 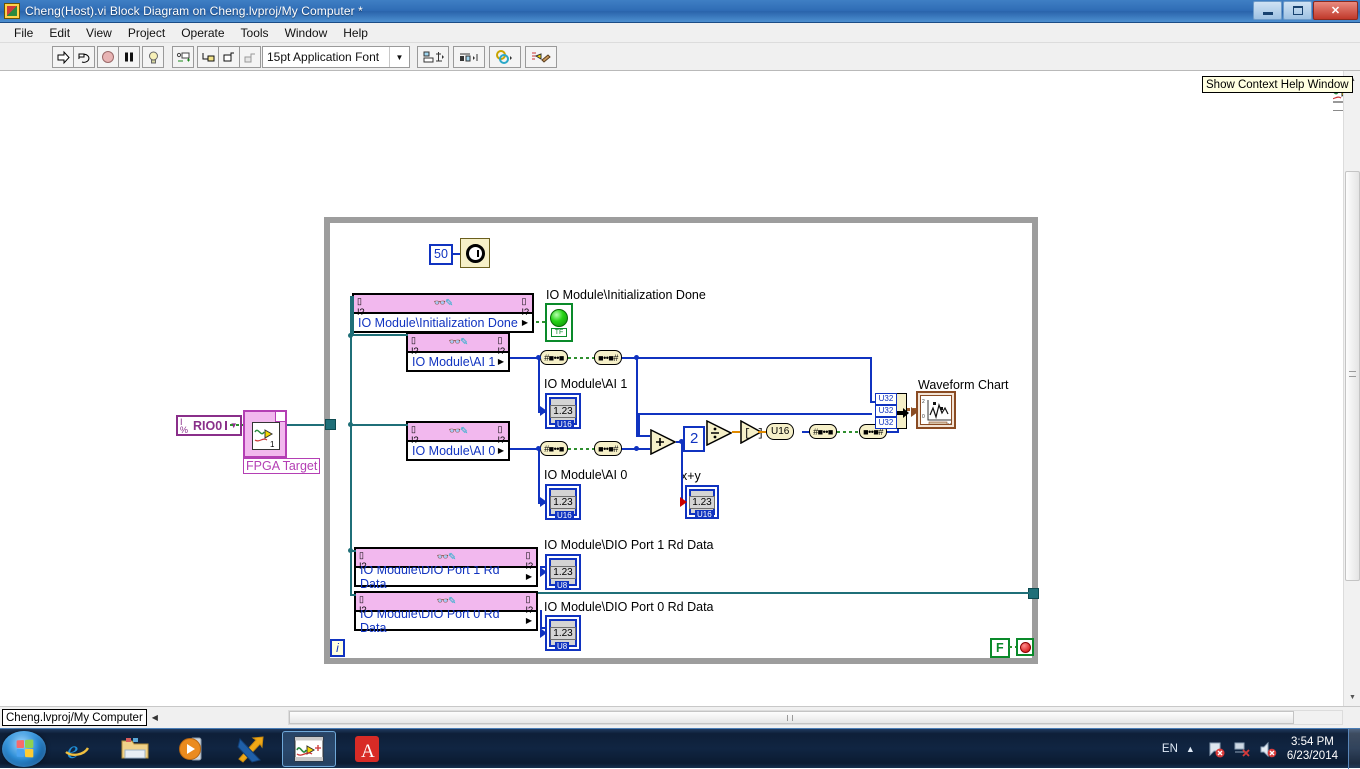 What do you see at coordinates (74, 717) in the screenshot?
I see `status-context-path: Cheng.lvproj/My Computer` at bounding box center [74, 717].